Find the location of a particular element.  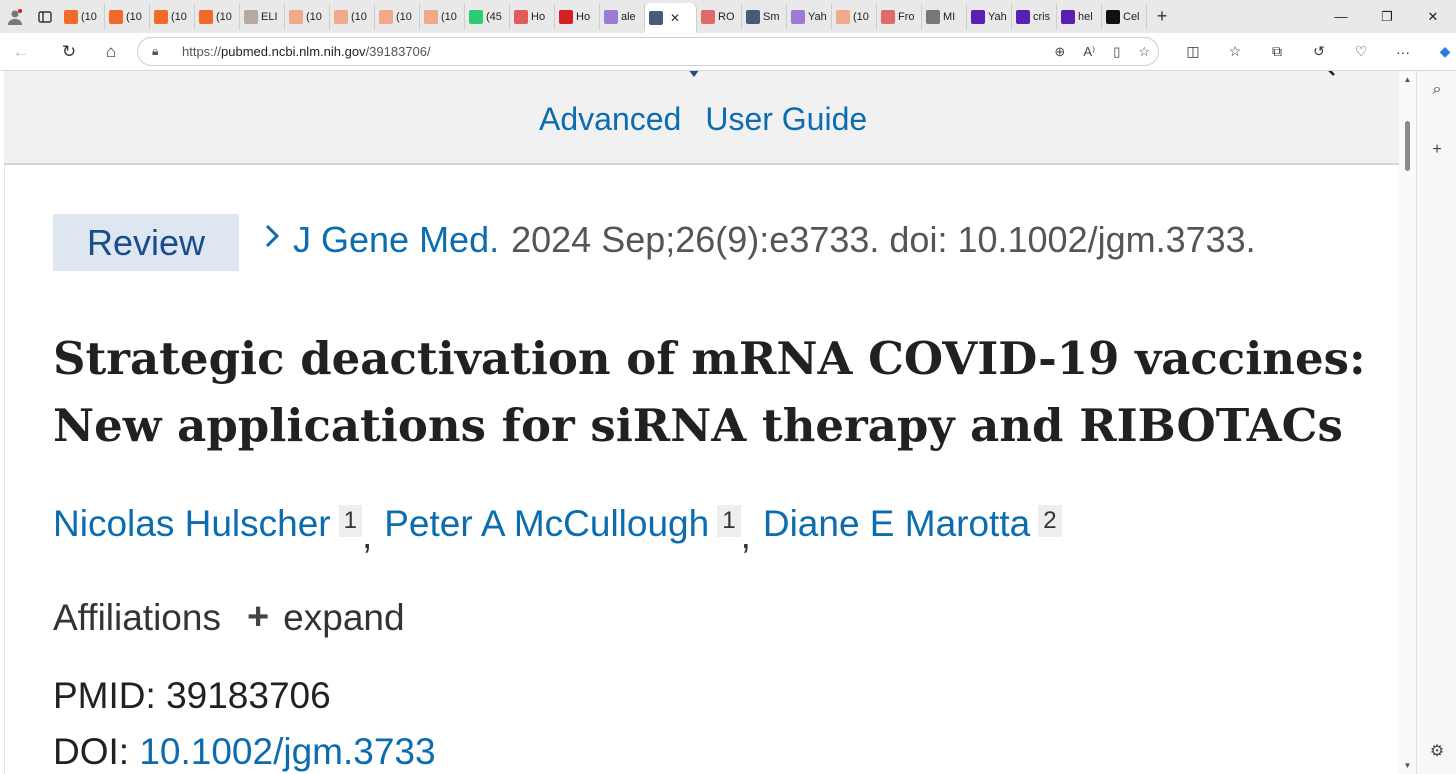

pubmed-logo is located at coordinates (684, 74).